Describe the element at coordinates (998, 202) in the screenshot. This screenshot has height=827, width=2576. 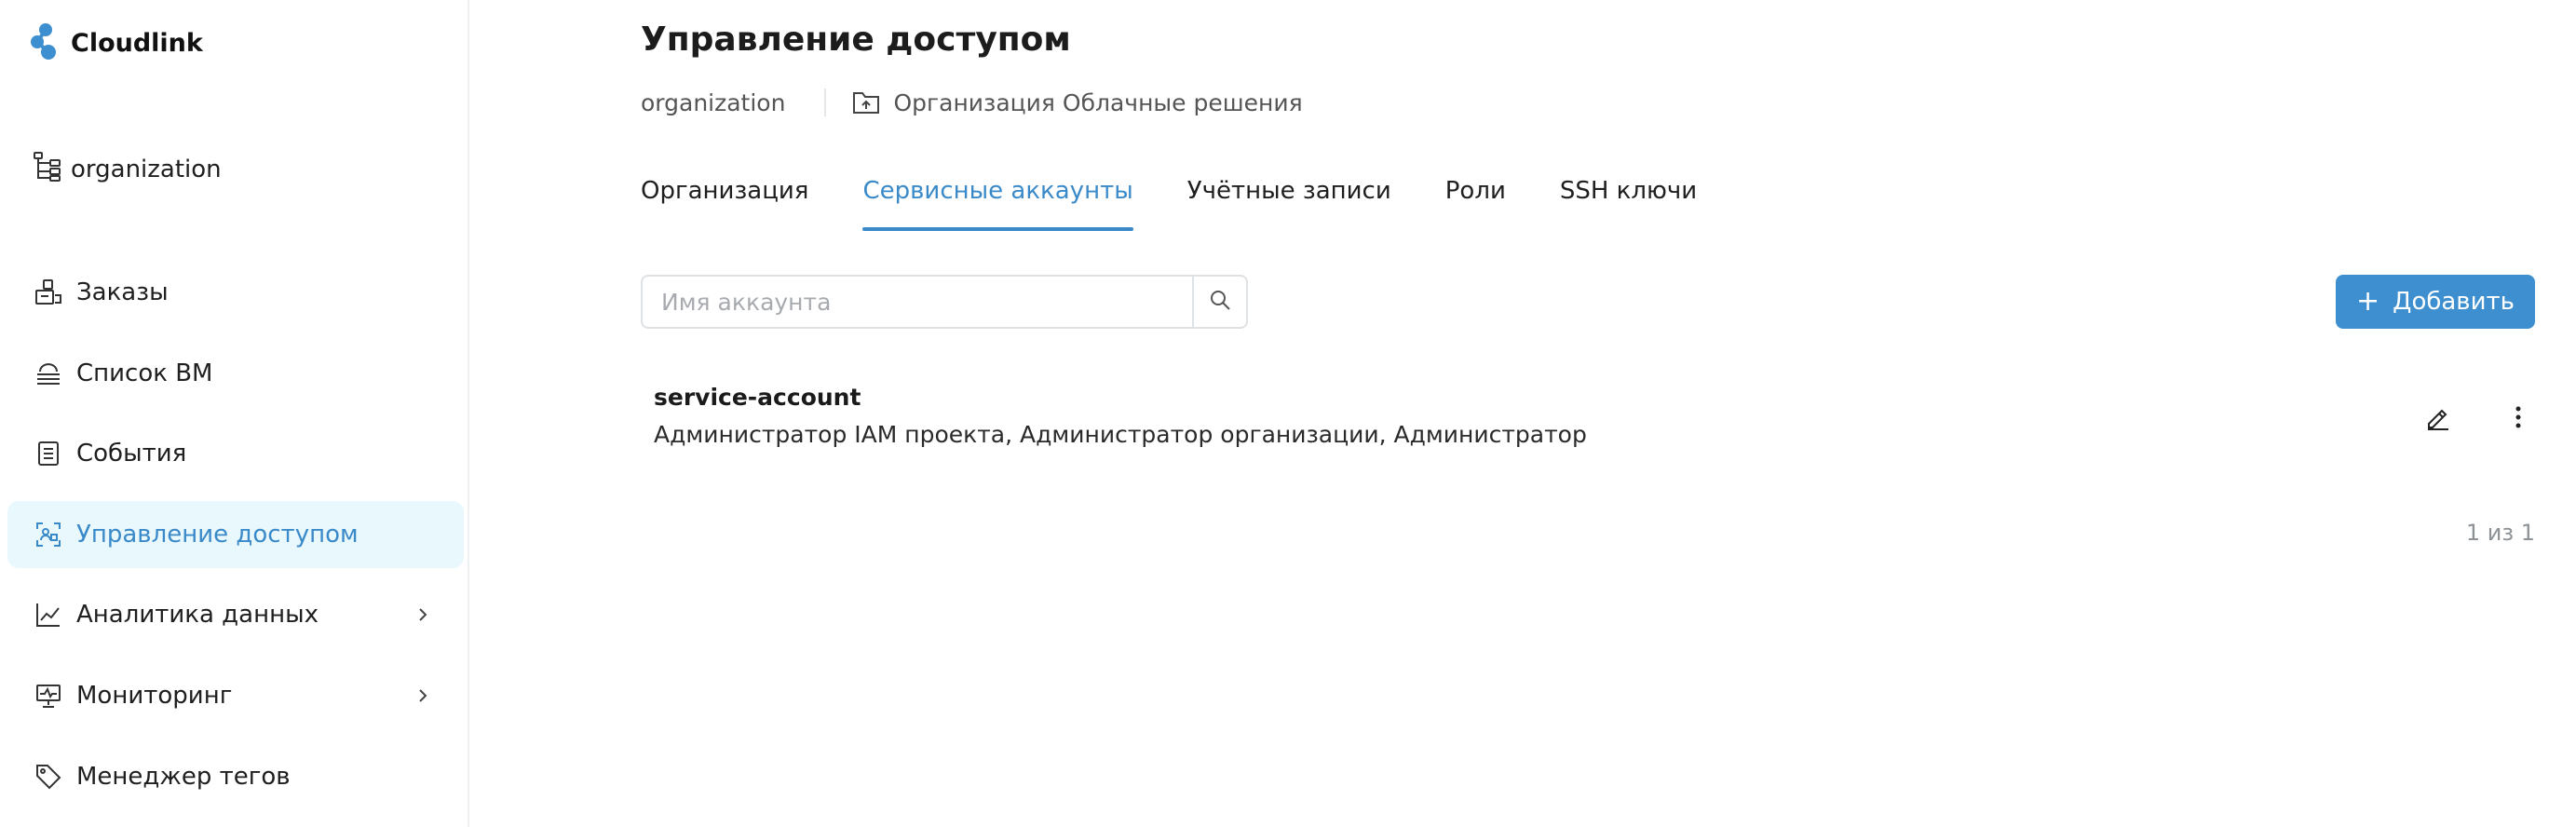
I see `tab-service-accounts: Сервисные аккаунты` at that location.